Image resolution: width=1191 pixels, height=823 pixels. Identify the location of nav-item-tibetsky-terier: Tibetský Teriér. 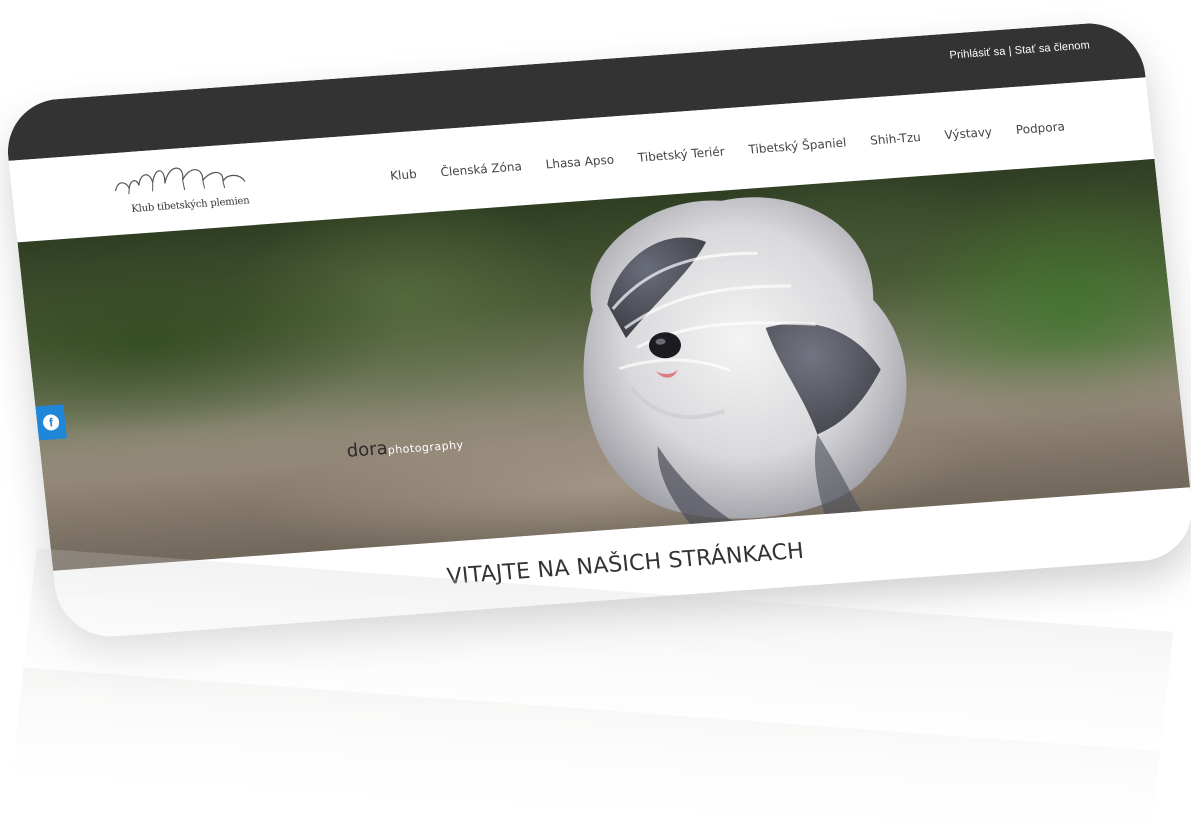
(681, 154).